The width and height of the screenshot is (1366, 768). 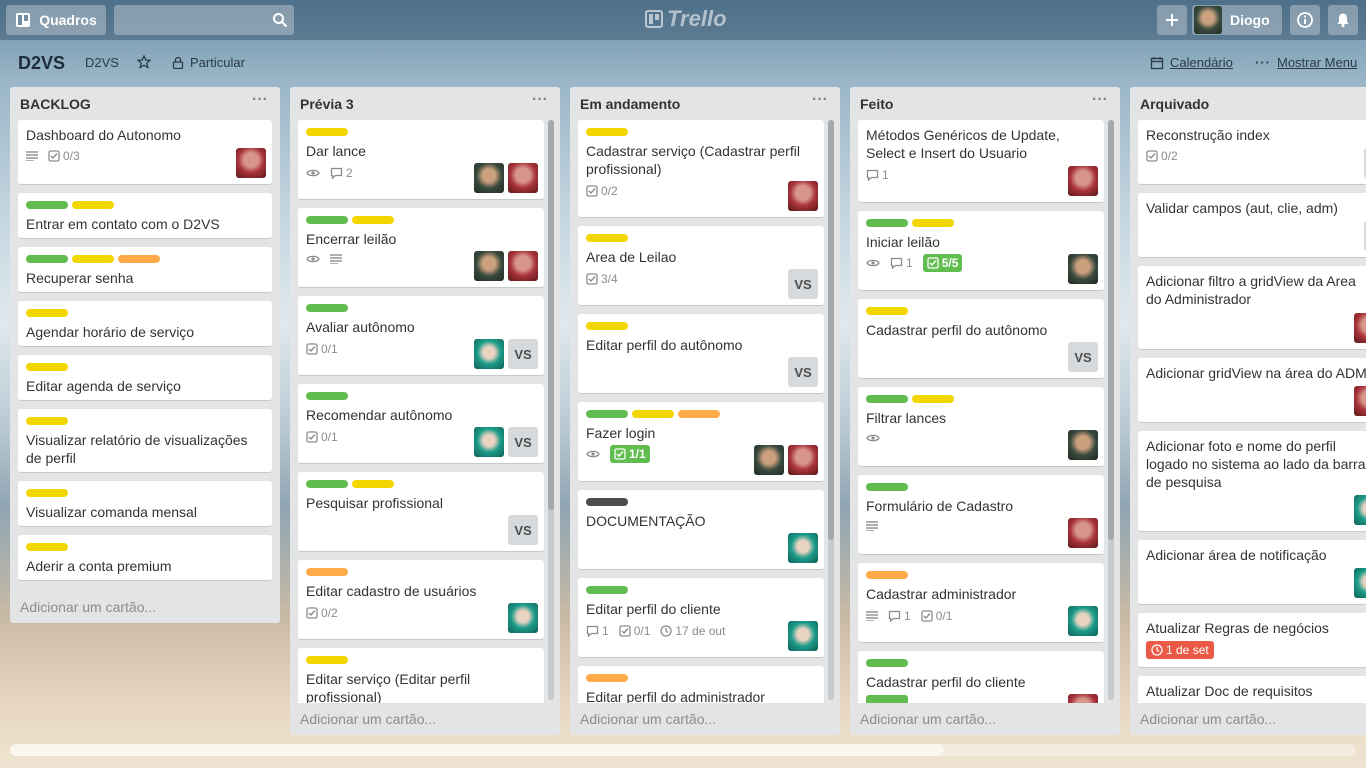 I want to click on card: Iniciar leilão 1 5/5, so click(x=981, y=251).